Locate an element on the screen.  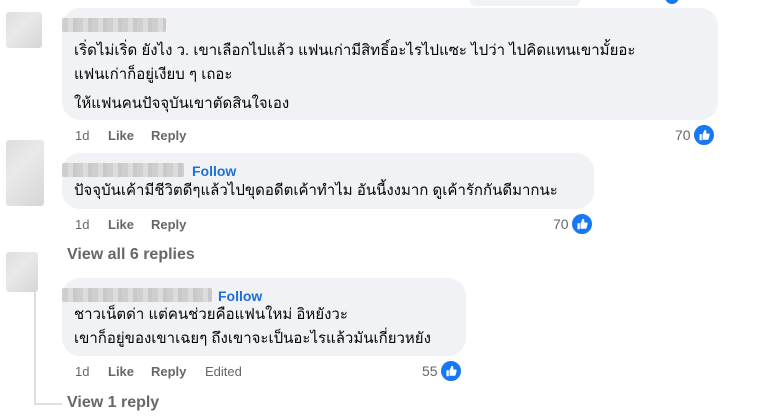
comment-text-line: ให้แฟนคนปัจจุบันเขาตัดสินใจเอง is located at coordinates (182, 103).